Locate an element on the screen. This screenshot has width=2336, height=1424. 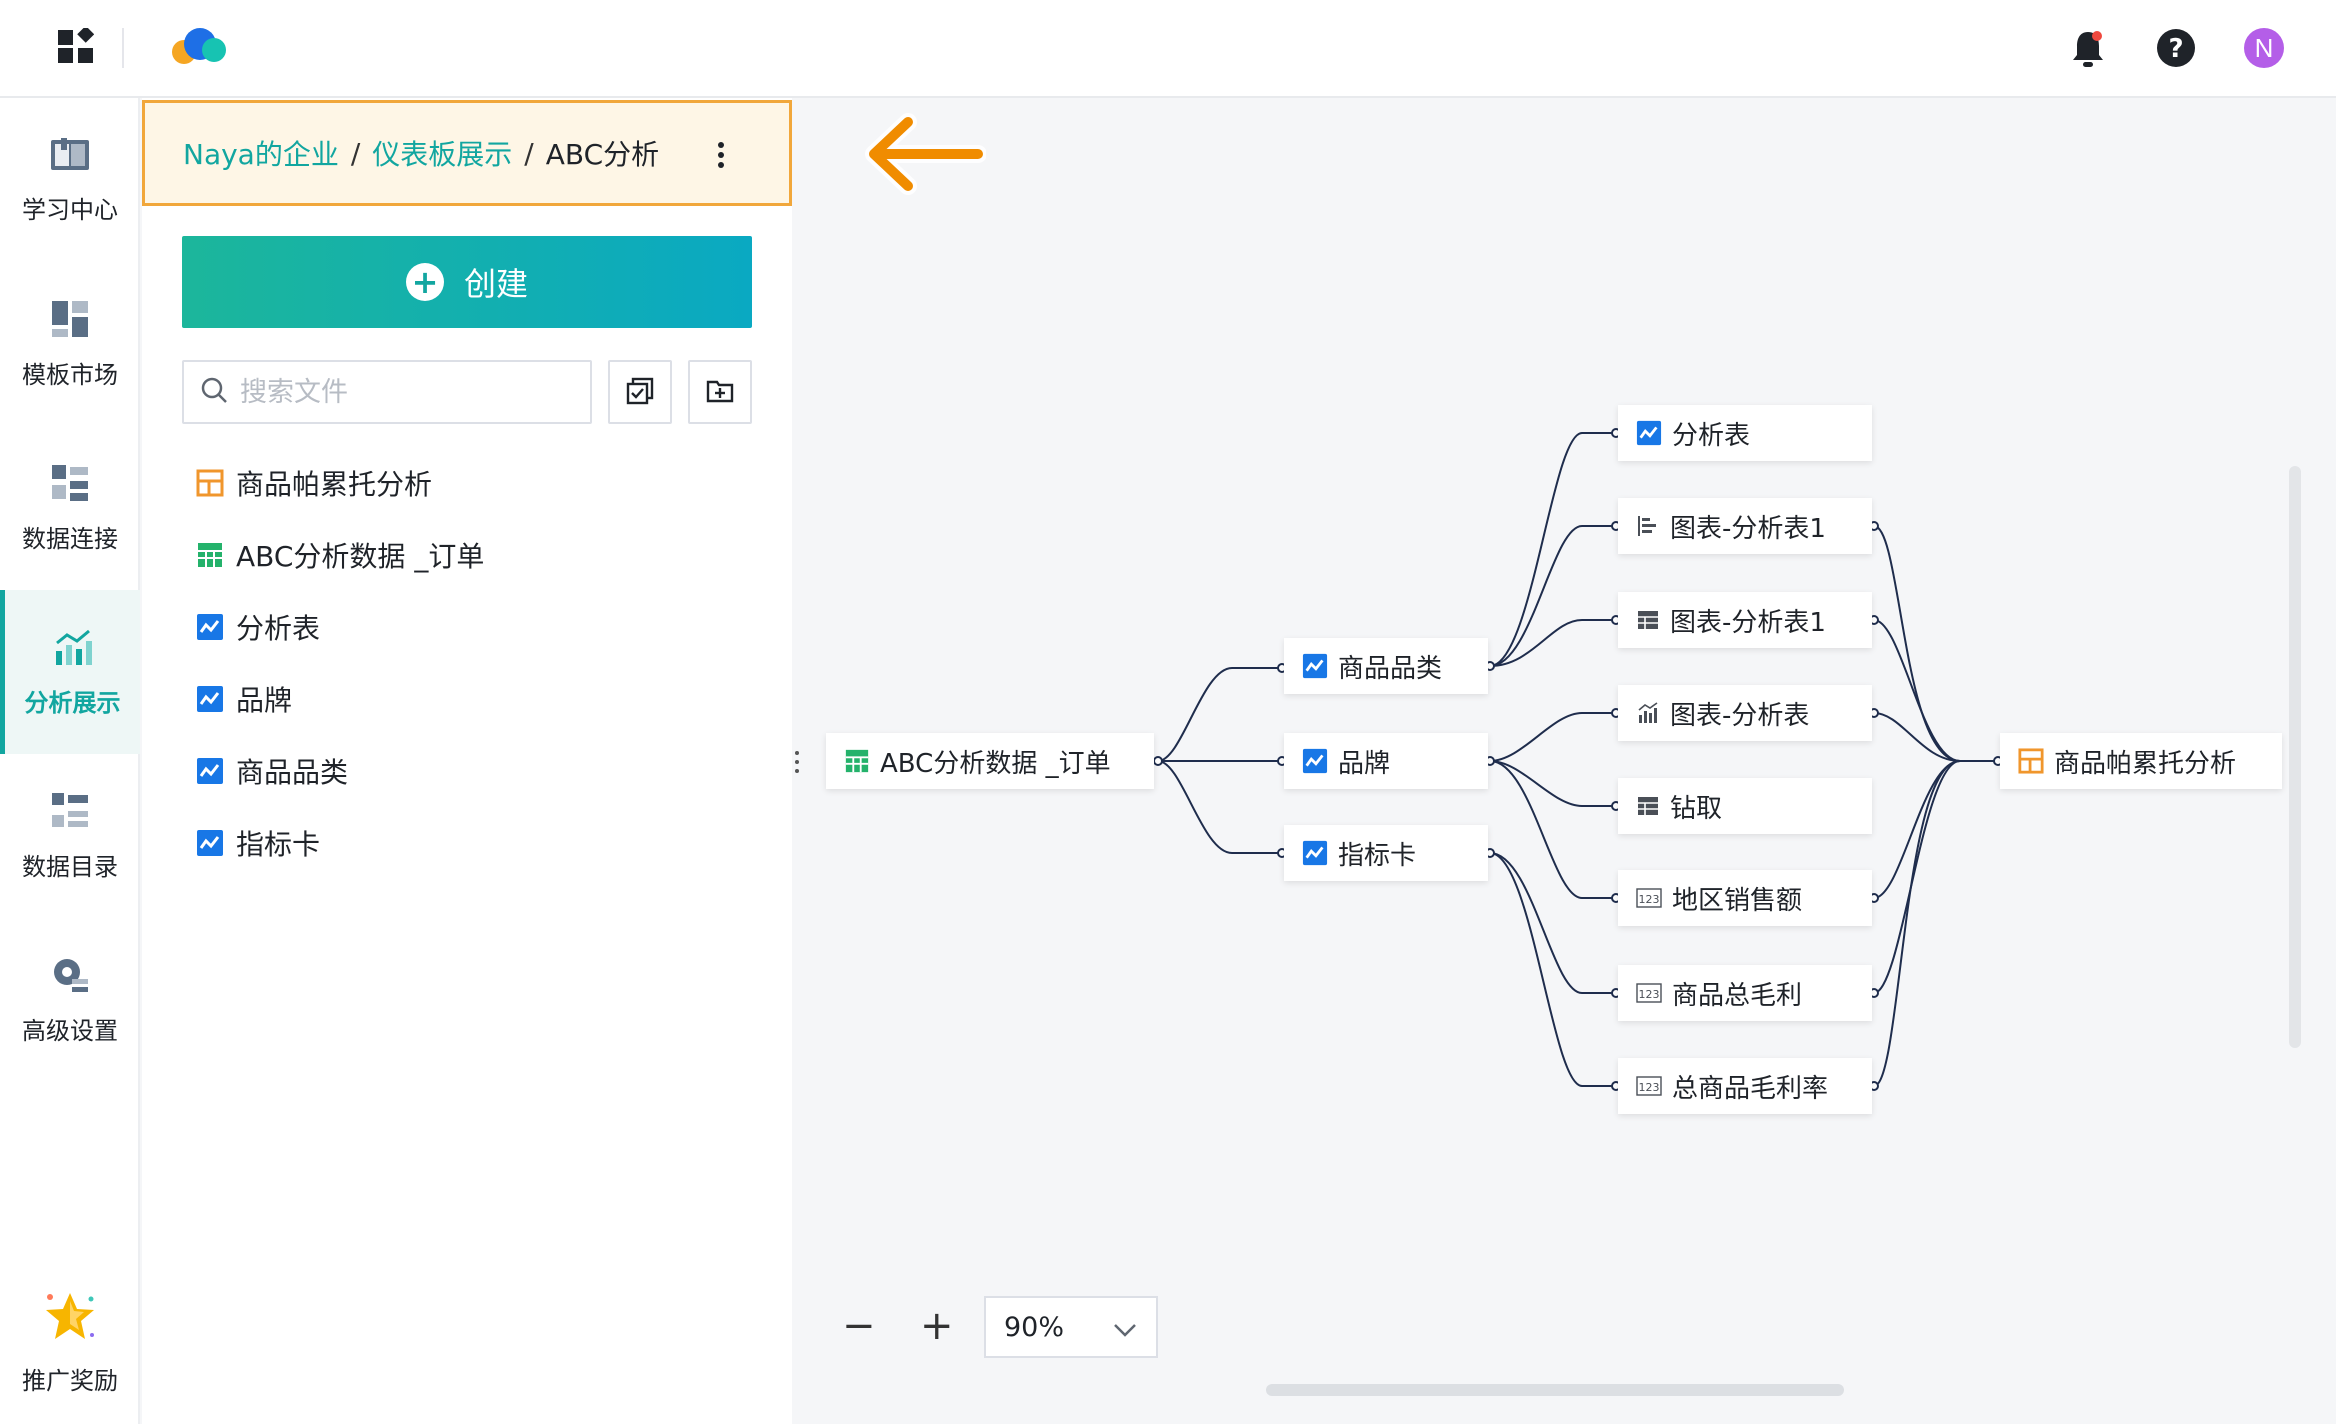
batch-select-button is located at coordinates (640, 392).